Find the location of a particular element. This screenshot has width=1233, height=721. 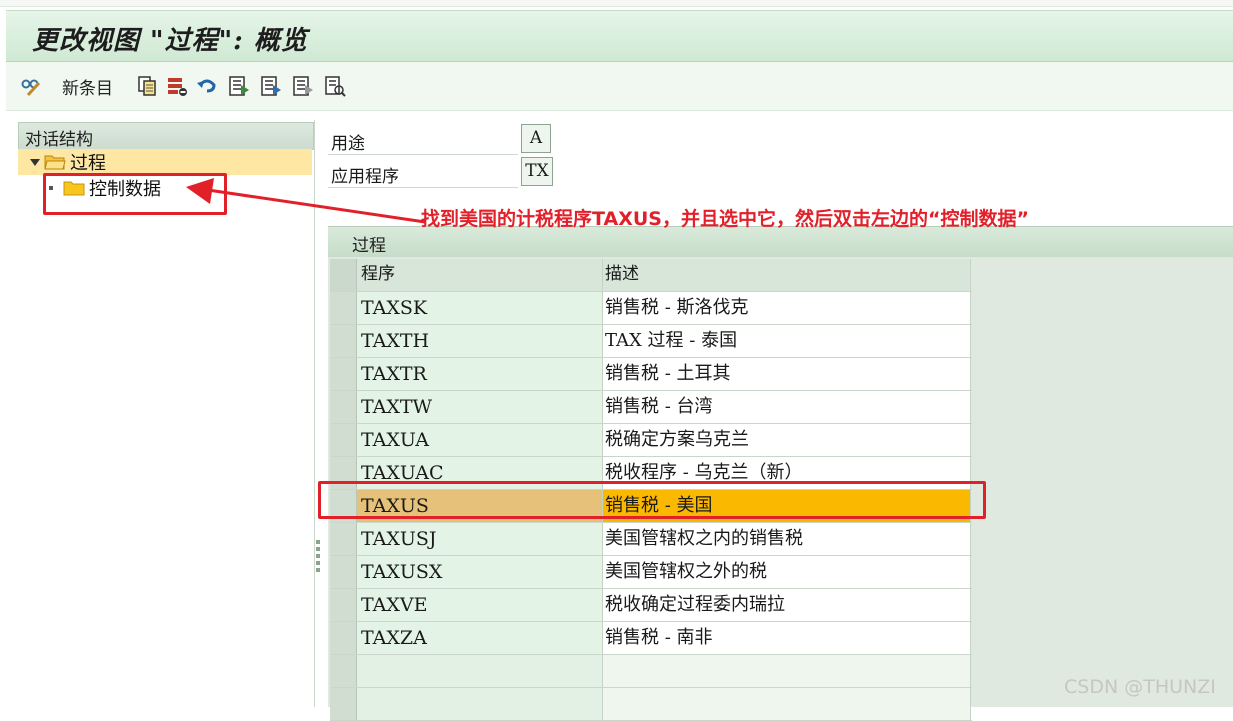

title-bar: 更改视图 "过程": 概览 is located at coordinates (619, 36).